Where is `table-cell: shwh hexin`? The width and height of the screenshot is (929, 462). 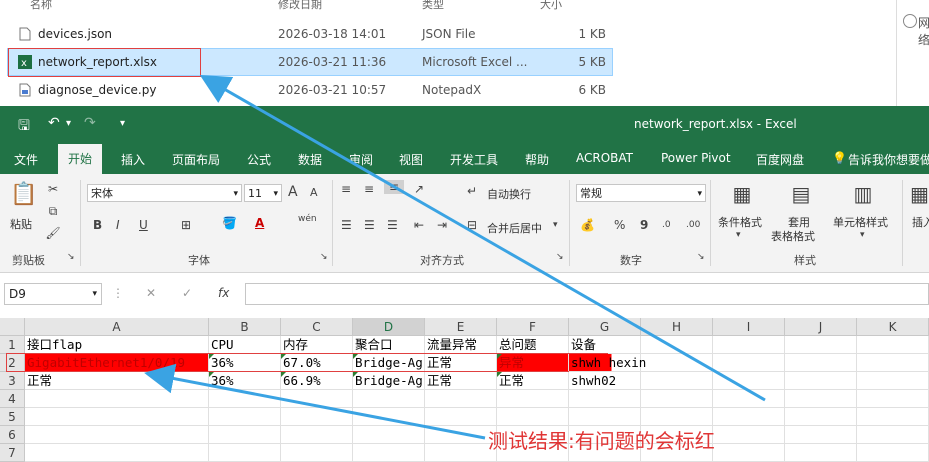
table-cell: shwh hexin is located at coordinates (607, 363).